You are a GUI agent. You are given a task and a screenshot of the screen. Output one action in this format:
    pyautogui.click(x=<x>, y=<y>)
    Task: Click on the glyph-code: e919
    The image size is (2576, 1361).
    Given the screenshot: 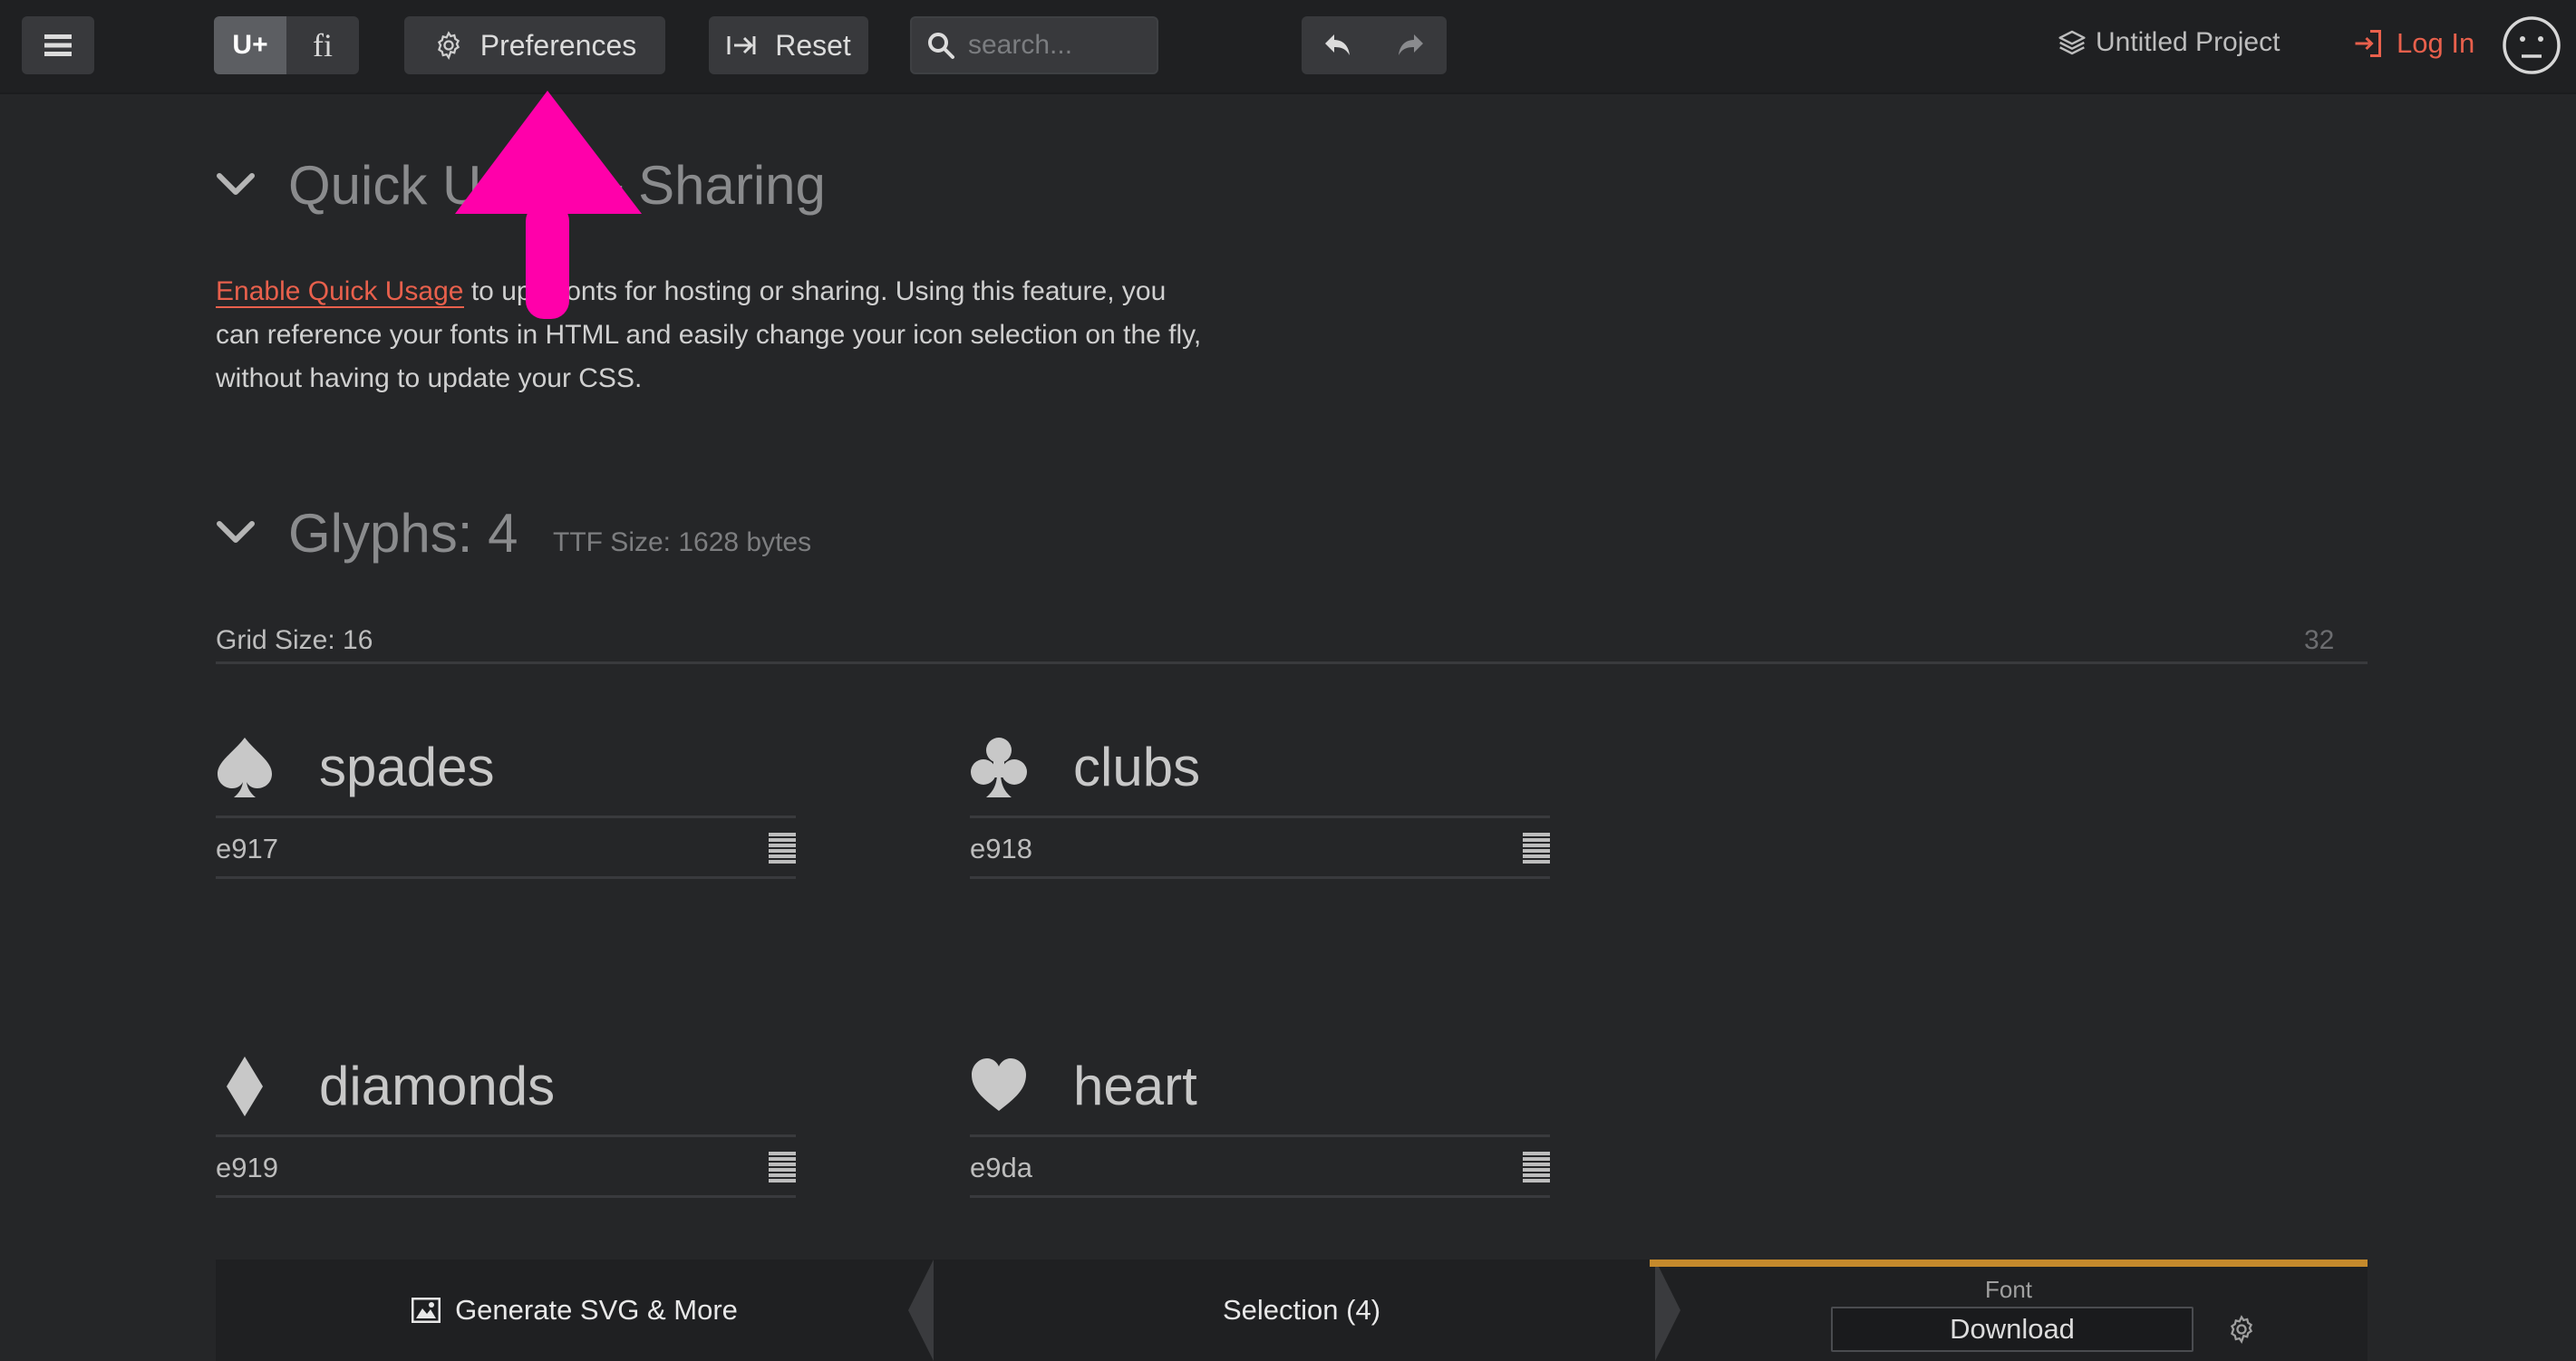 What is the action you would take?
    pyautogui.click(x=247, y=1168)
    